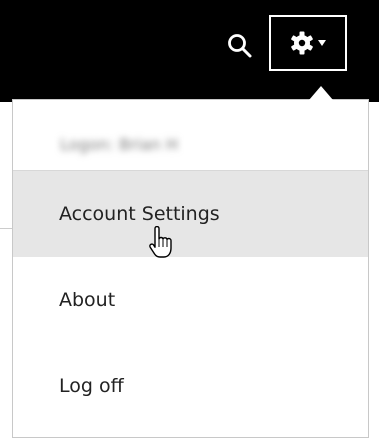 Image resolution: width=379 pixels, height=438 pixels. Describe the element at coordinates (160, 242) in the screenshot. I see `pointer-hand-icon` at that location.